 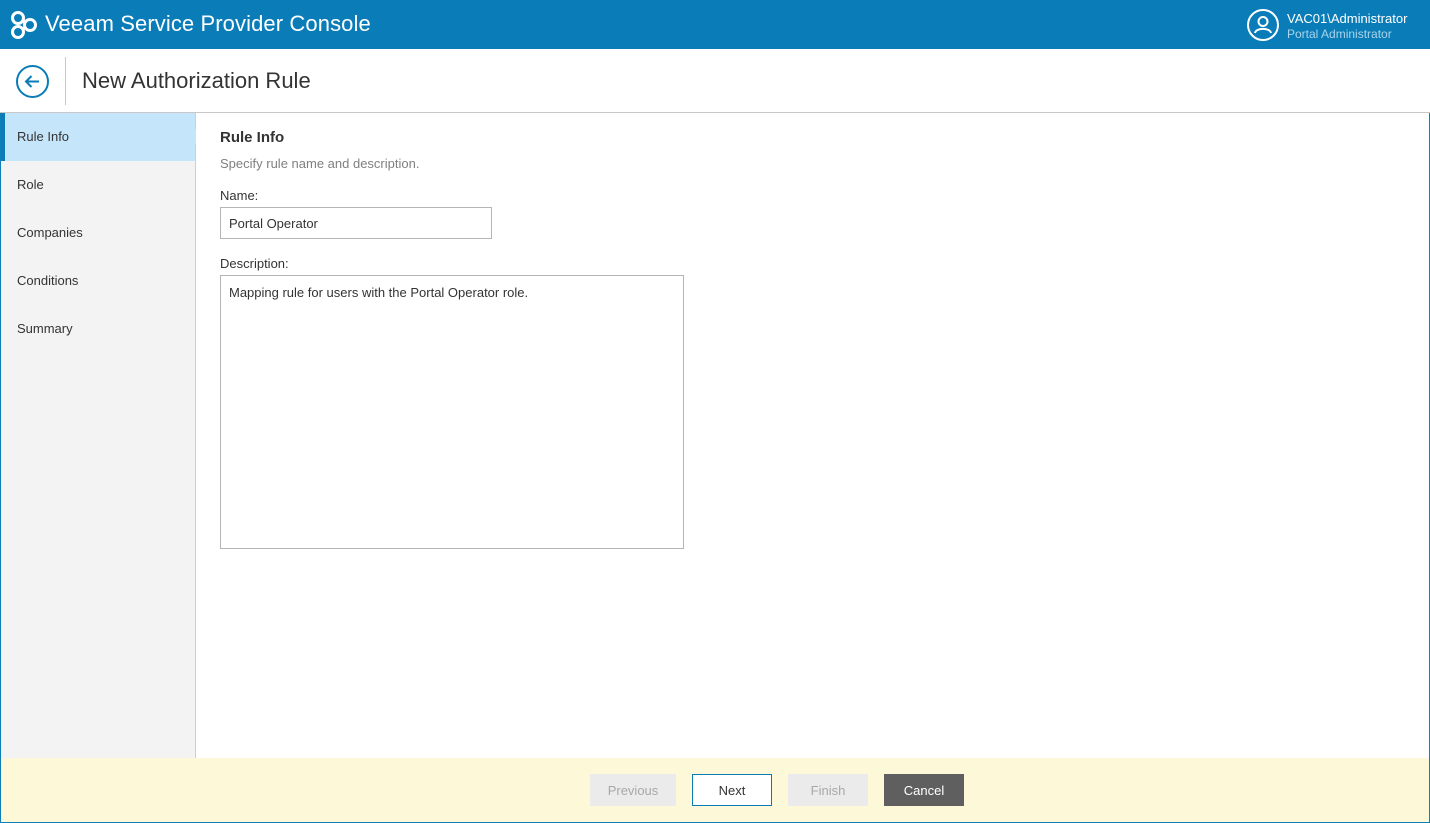 I want to click on name-input, so click(x=356, y=223).